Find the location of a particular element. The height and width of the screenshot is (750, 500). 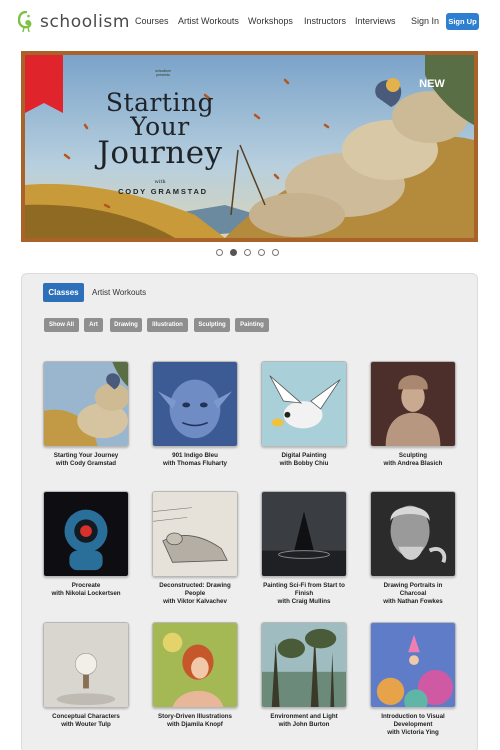

course-title-line: Finish is located at coordinates (304, 594).